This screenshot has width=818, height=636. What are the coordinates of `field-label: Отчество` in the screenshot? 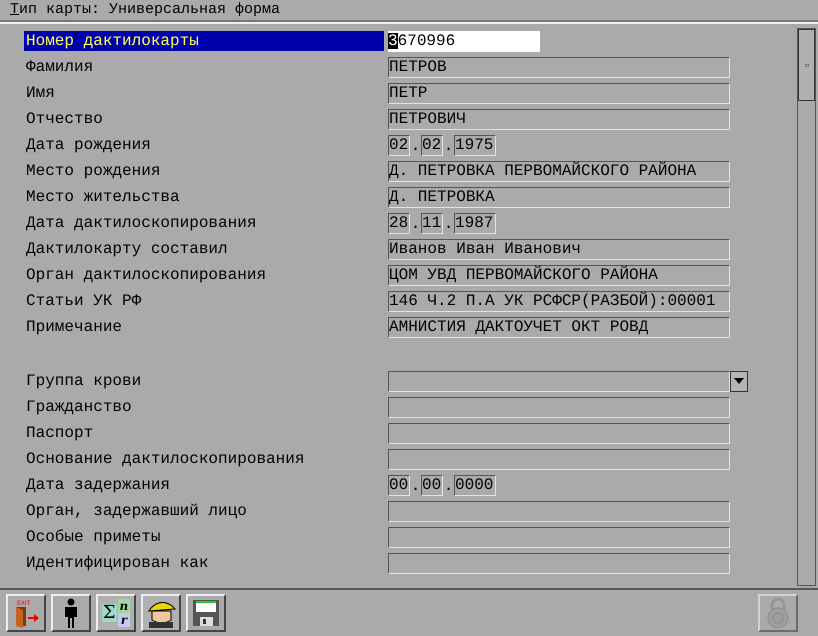 It's located at (64, 119).